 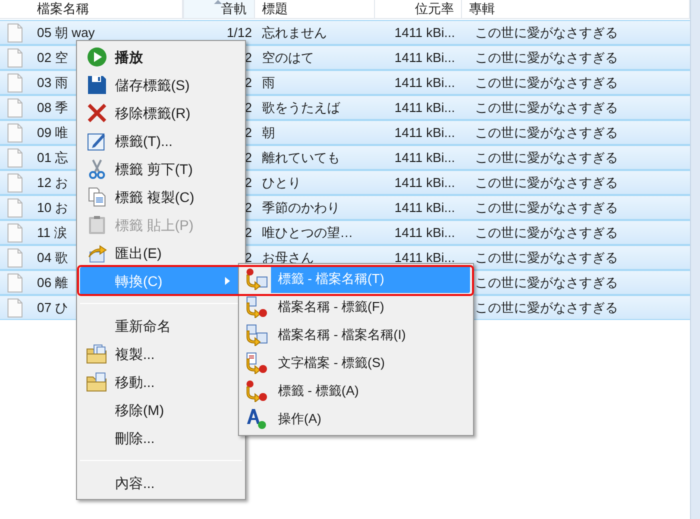 What do you see at coordinates (52, 83) in the screenshot?
I see `table-cell-text: 03 雨` at bounding box center [52, 83].